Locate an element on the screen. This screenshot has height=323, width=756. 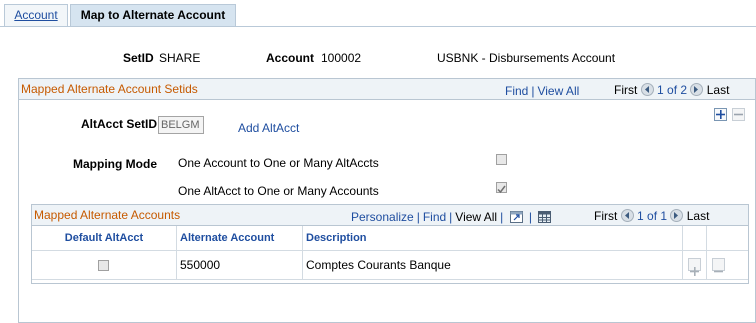
tab-baseline is located at coordinates (378, 26).